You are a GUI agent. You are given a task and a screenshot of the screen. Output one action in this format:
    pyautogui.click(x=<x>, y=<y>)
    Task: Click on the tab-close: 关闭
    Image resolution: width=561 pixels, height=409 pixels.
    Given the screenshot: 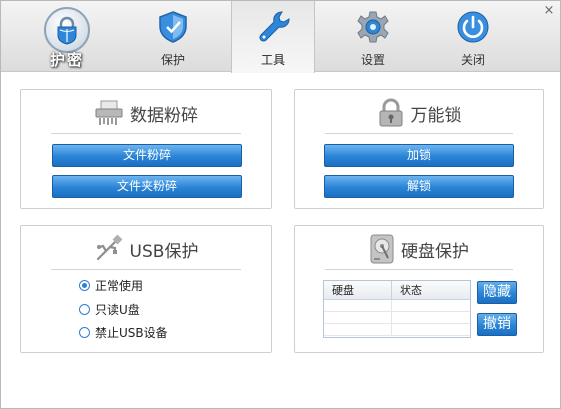 What is the action you would take?
    pyautogui.click(x=473, y=36)
    